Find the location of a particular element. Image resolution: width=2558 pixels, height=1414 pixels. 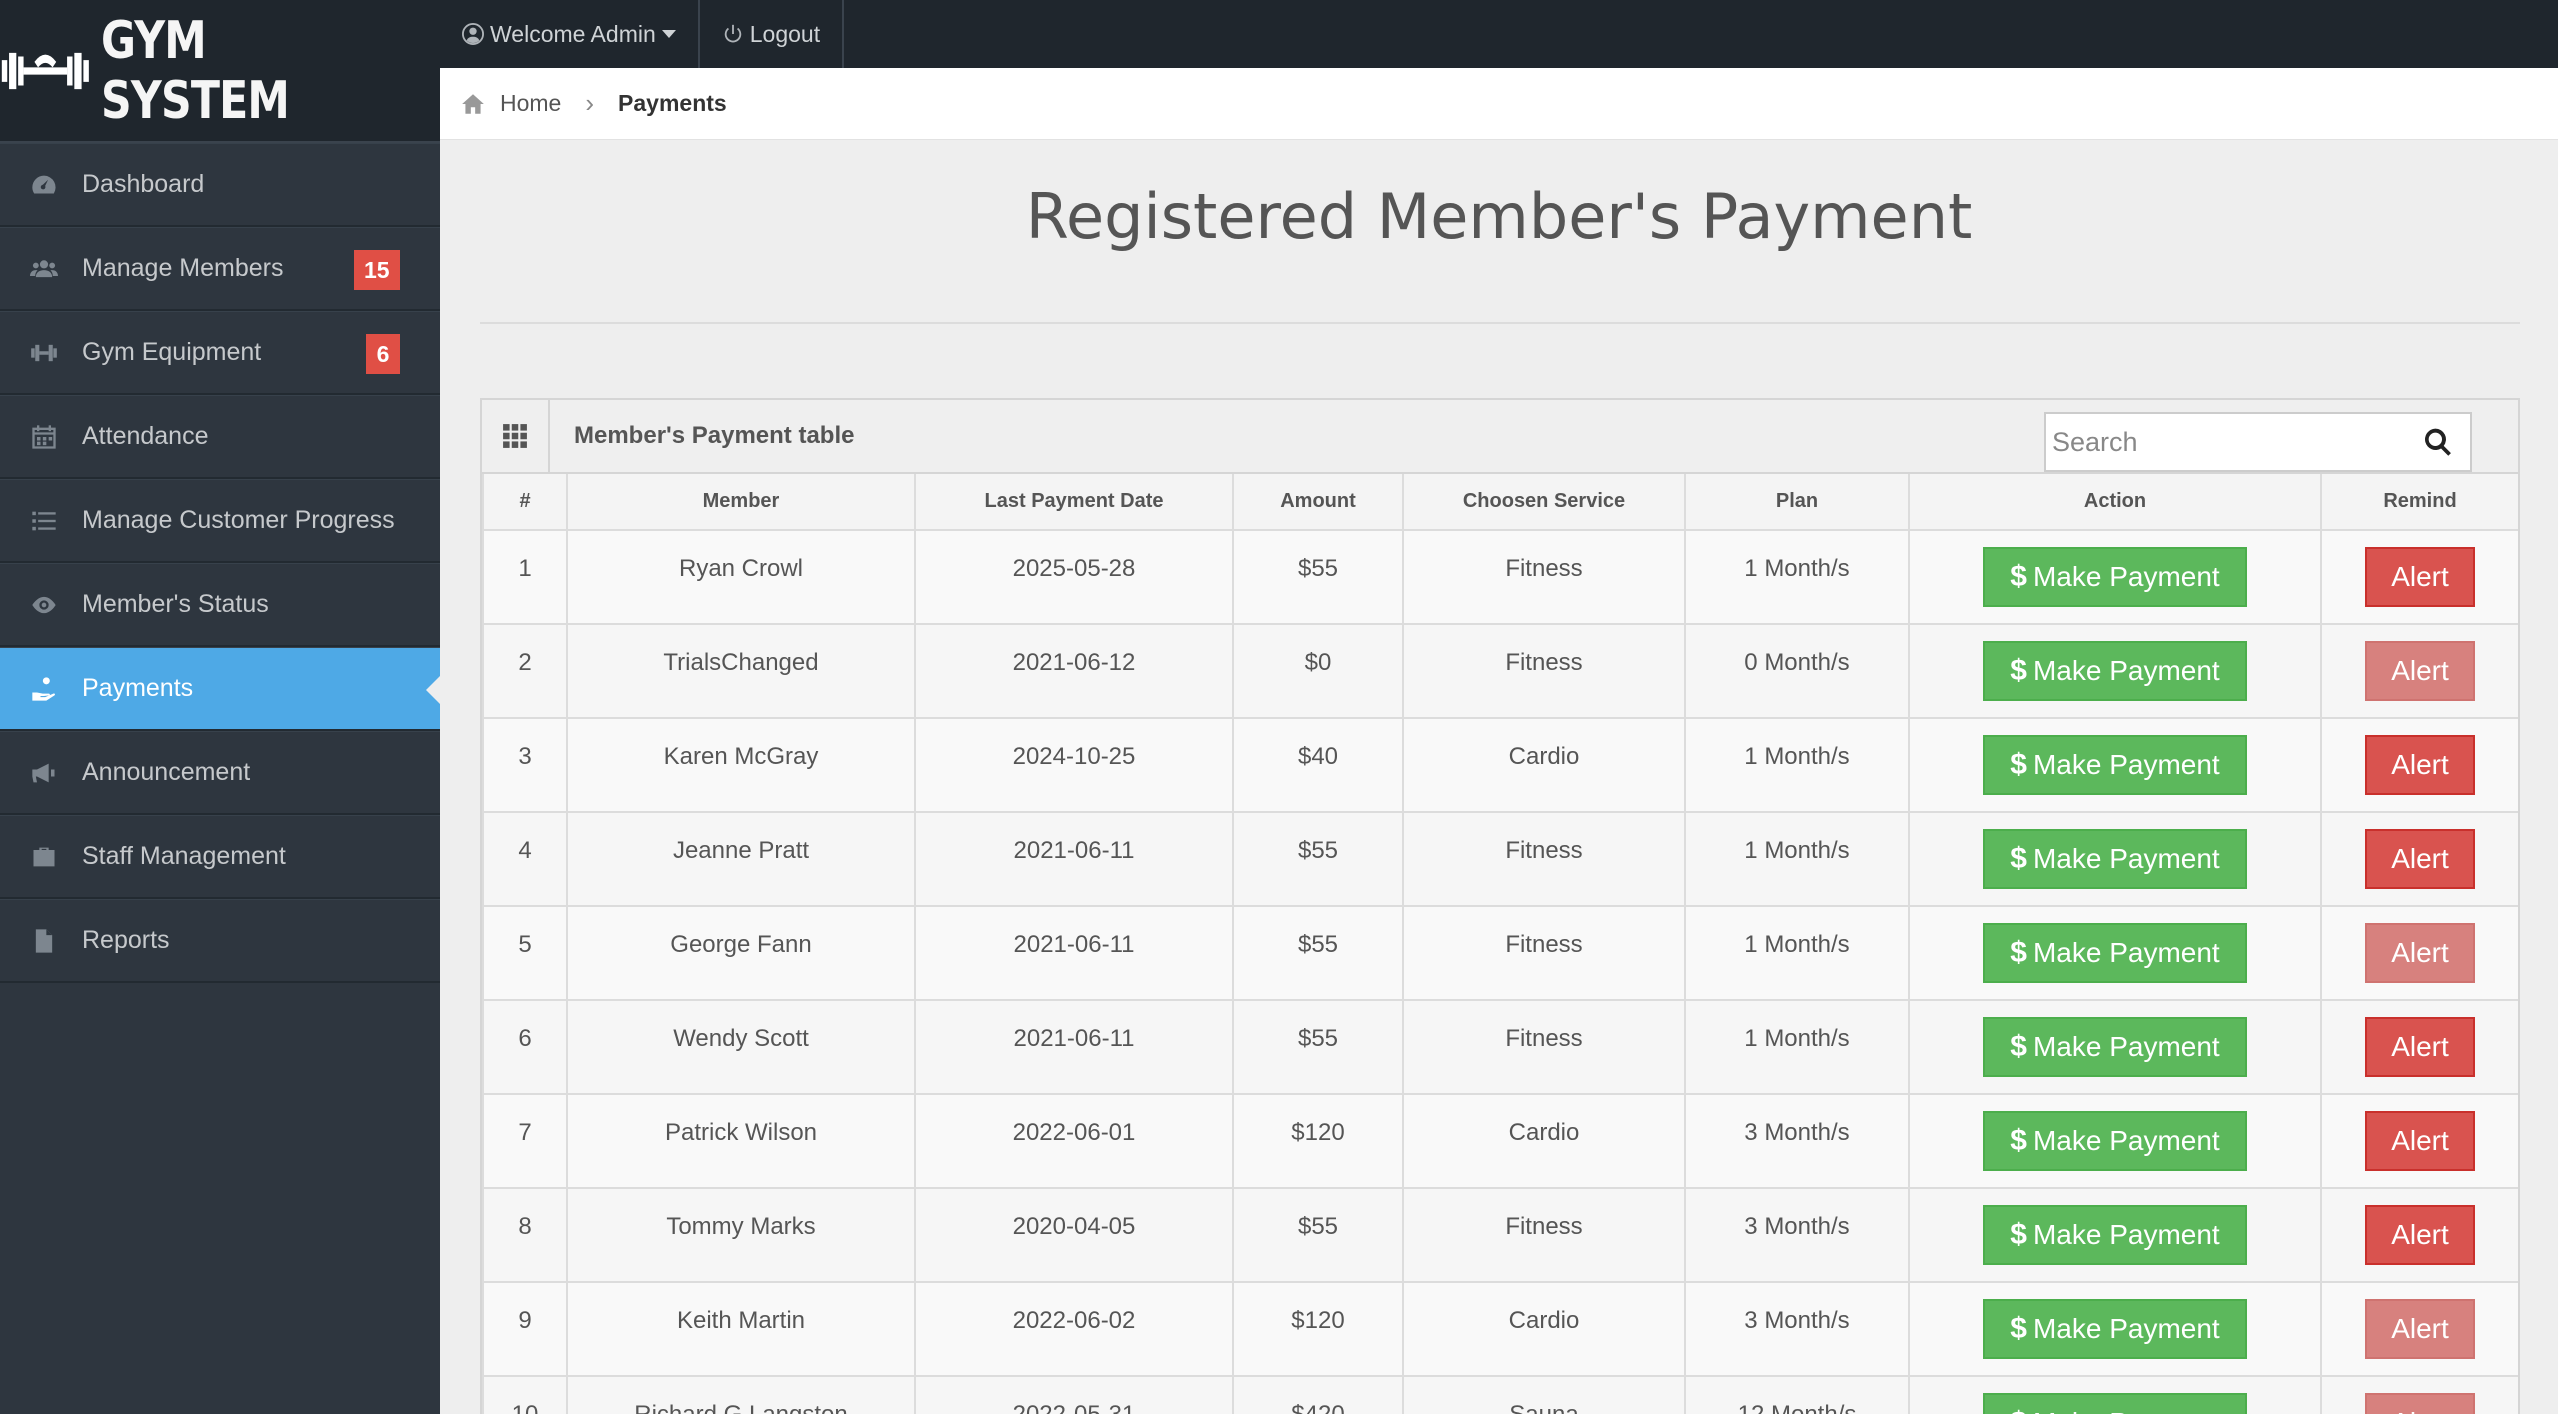

sidebar-item-attendance: Attendance is located at coordinates (220, 437).